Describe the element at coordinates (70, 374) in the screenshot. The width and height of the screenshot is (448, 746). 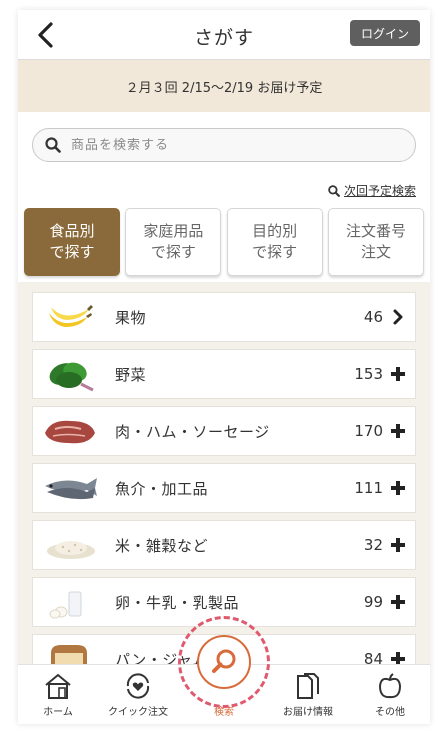
I see `spinach-icon` at that location.